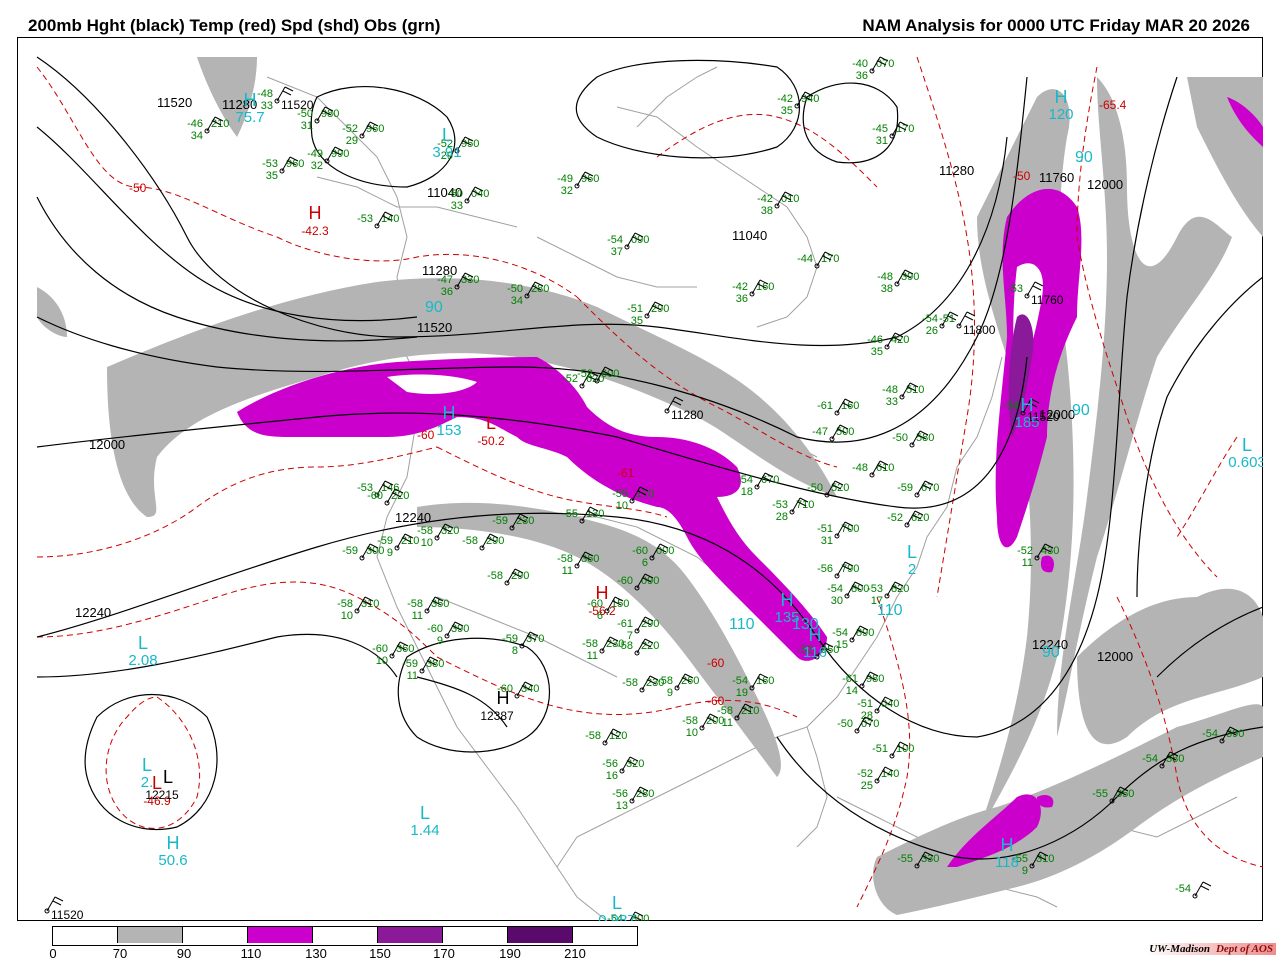 Image resolution: width=1280 pixels, height=961 pixels. Describe the element at coordinates (617, 252) in the screenshot. I see `obs-dewpoint-depression: 37` at that location.